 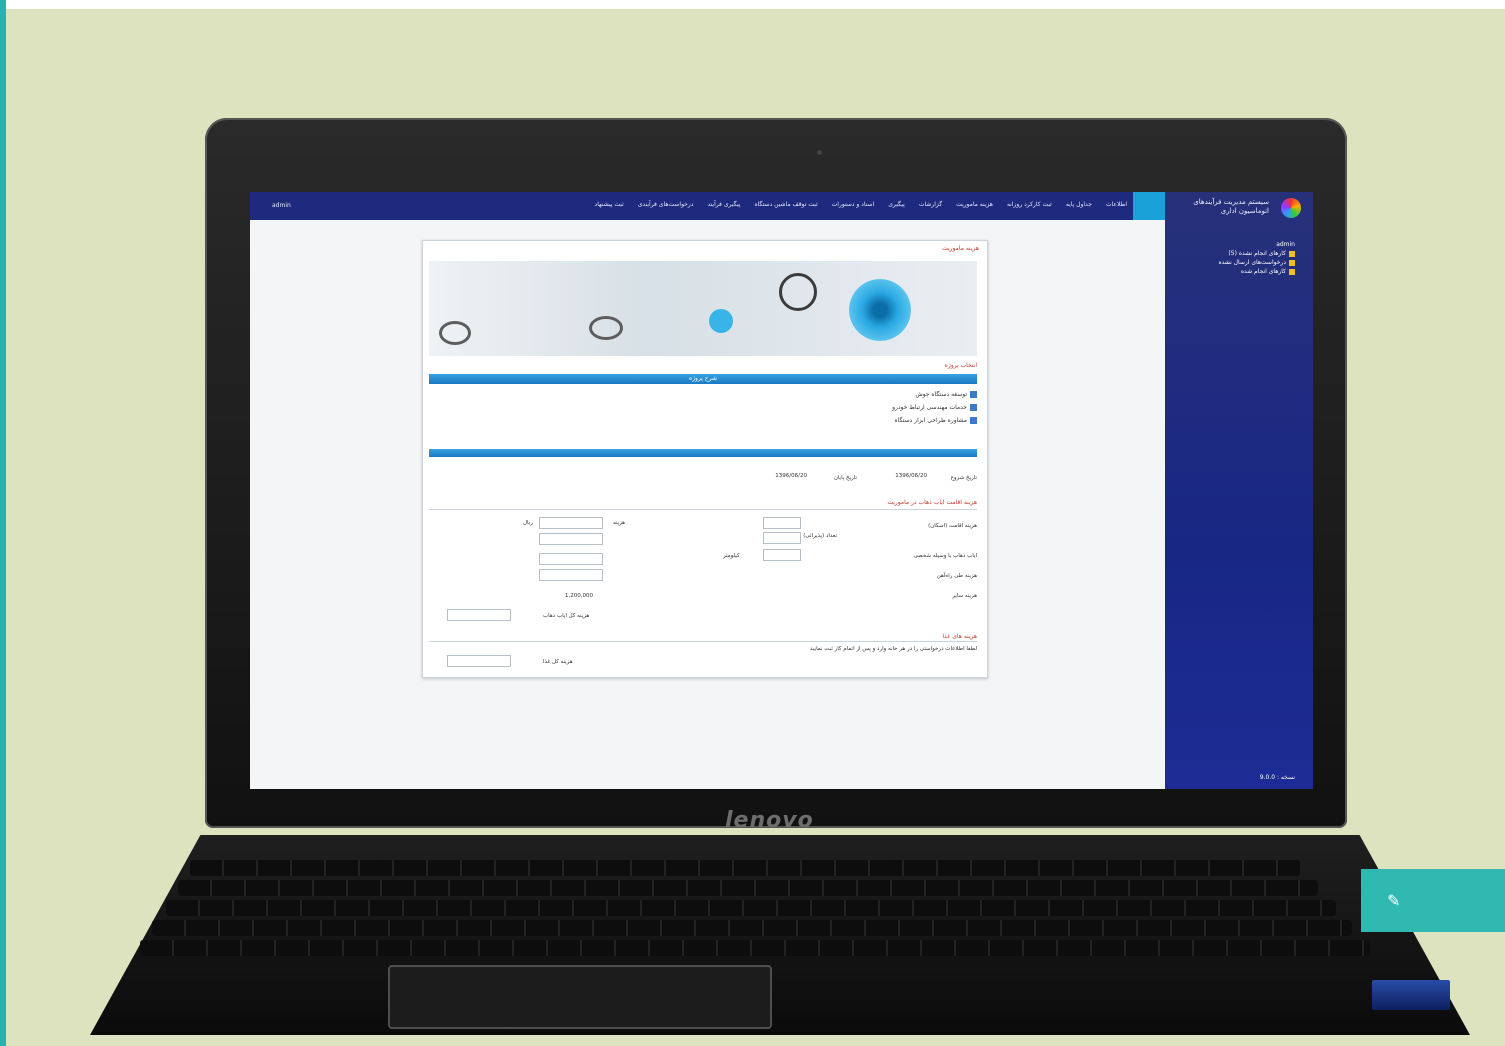 What do you see at coordinates (1149, 206) in the screenshot?
I see `home-icon` at bounding box center [1149, 206].